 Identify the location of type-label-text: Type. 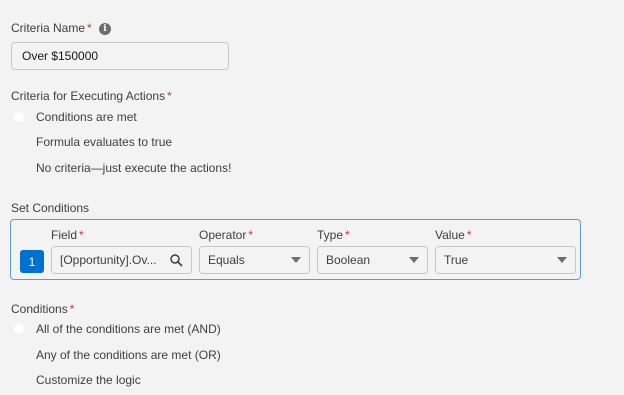
(330, 235).